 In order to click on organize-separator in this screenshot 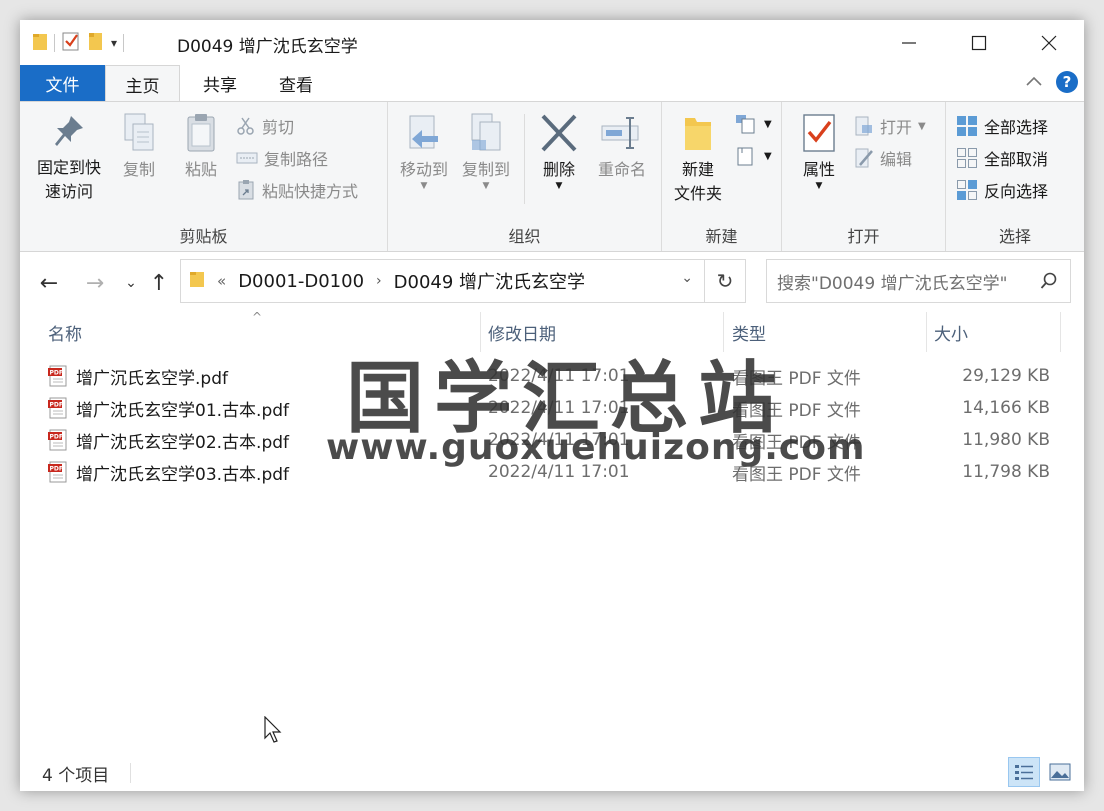, I will do `click(524, 159)`.